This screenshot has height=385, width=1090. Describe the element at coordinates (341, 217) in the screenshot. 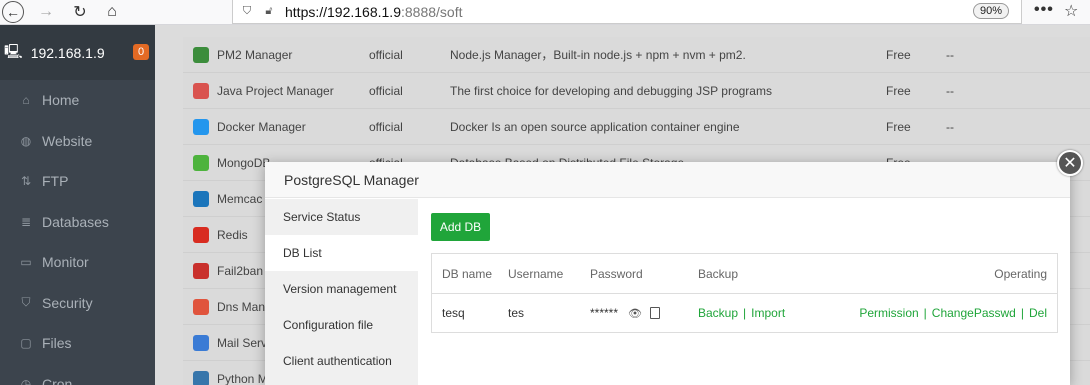

I see `tab-service-status: Service Status` at that location.